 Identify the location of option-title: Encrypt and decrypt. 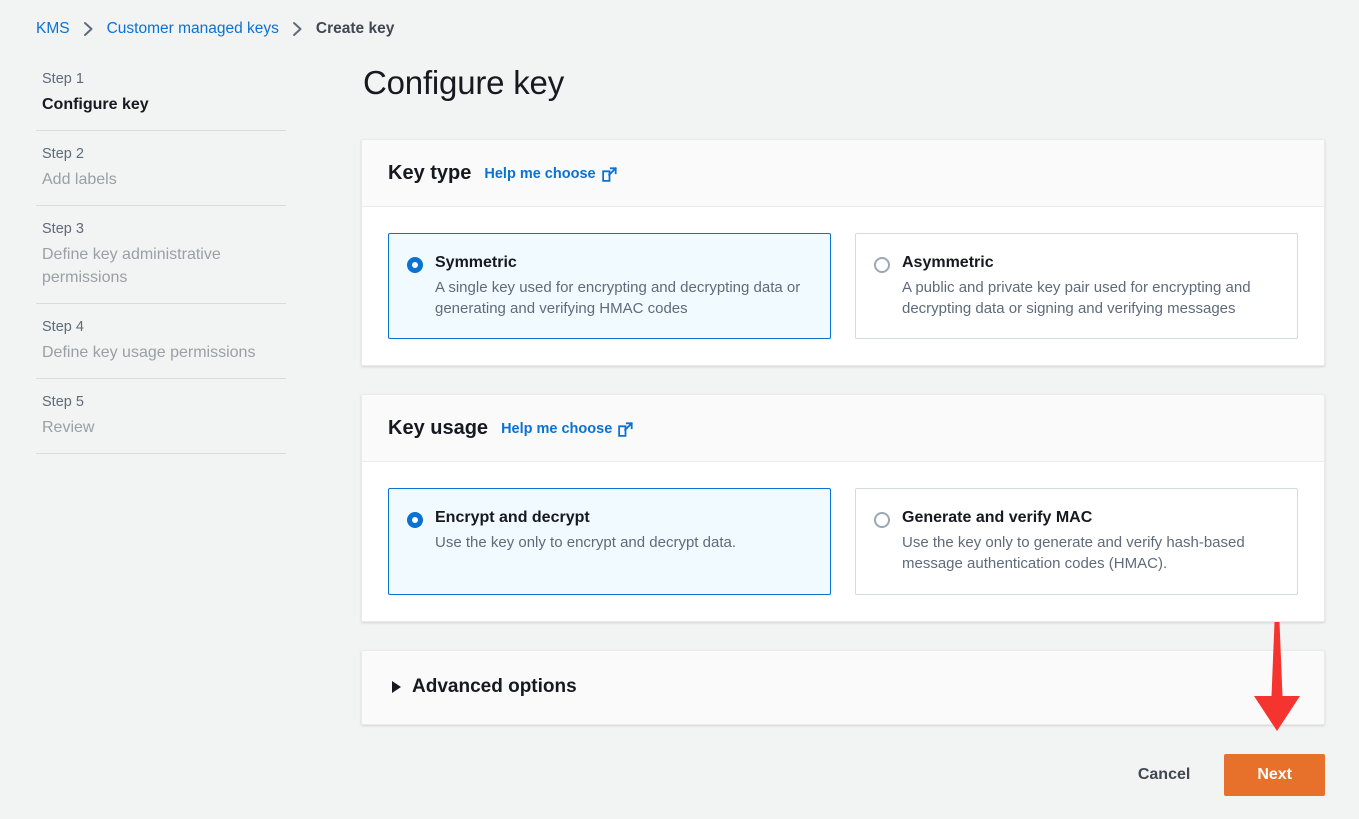
(512, 518).